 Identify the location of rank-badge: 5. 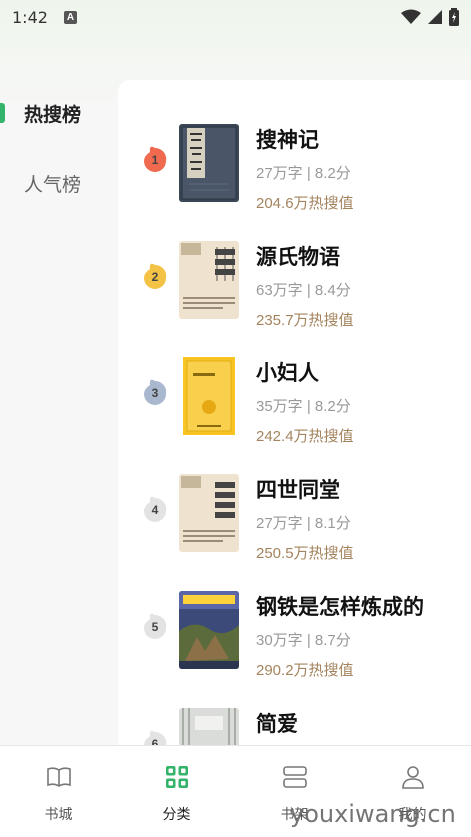
(155, 625).